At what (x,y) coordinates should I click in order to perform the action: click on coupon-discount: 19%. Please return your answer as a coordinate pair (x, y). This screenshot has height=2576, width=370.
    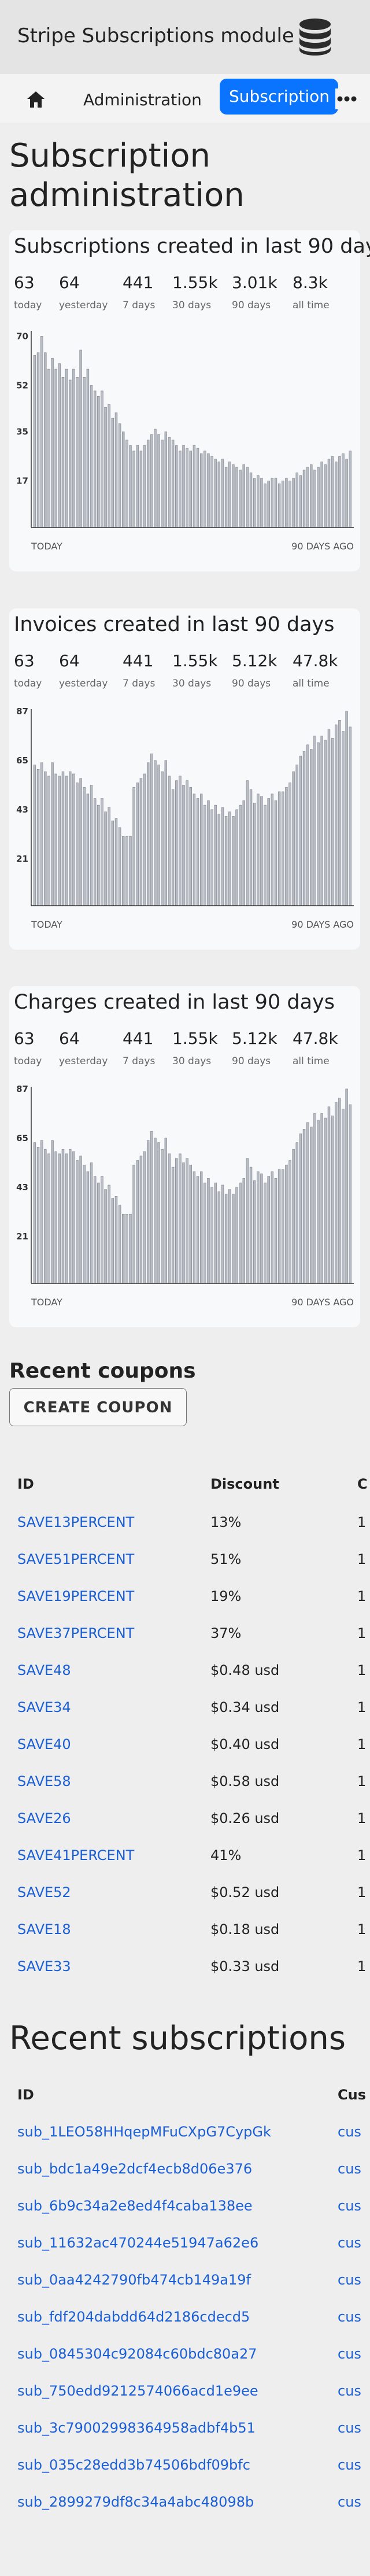
    Looking at the image, I should click on (226, 1596).